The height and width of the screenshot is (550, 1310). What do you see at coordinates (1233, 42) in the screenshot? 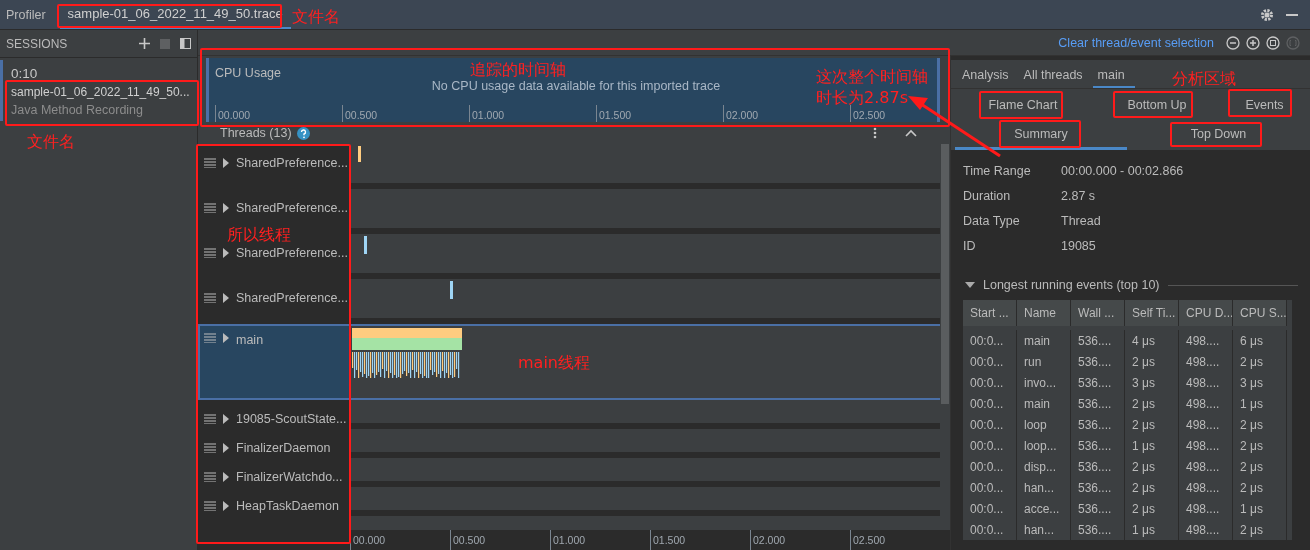
I see `zoom-out-icon` at bounding box center [1233, 42].